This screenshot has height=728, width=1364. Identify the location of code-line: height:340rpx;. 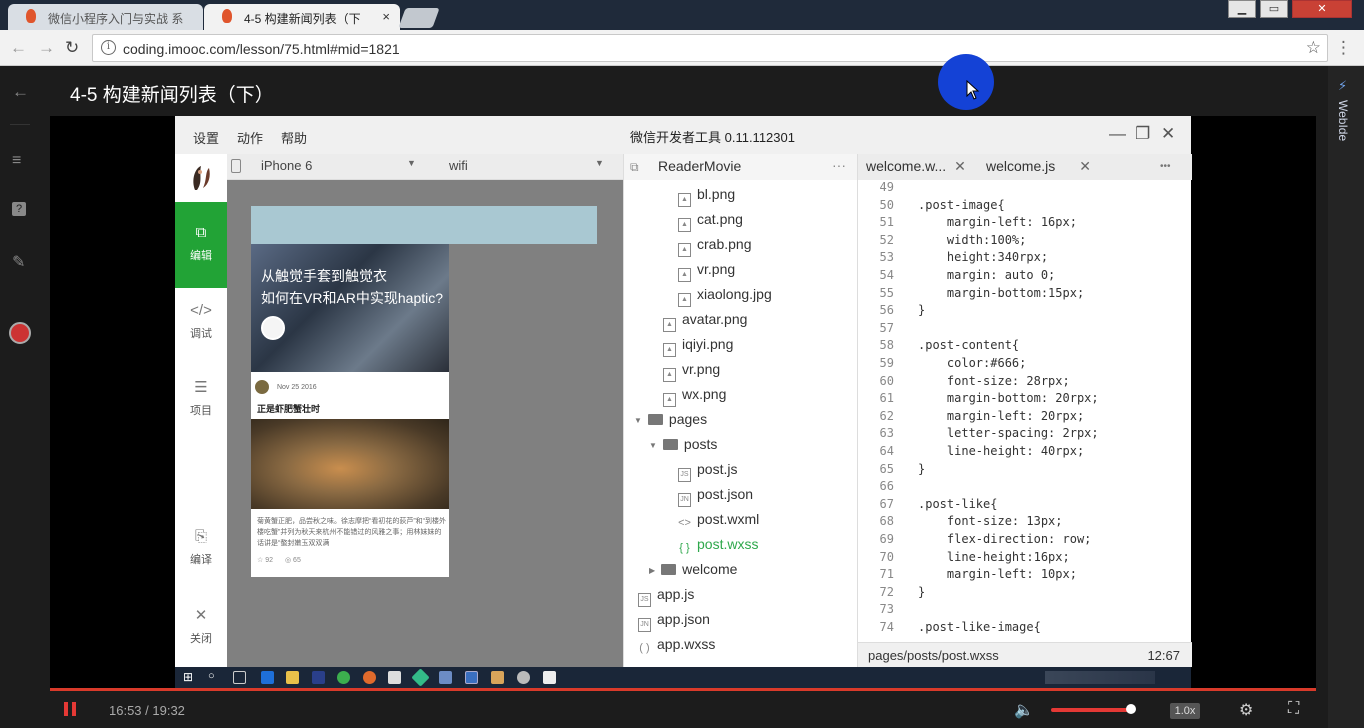
(983, 257).